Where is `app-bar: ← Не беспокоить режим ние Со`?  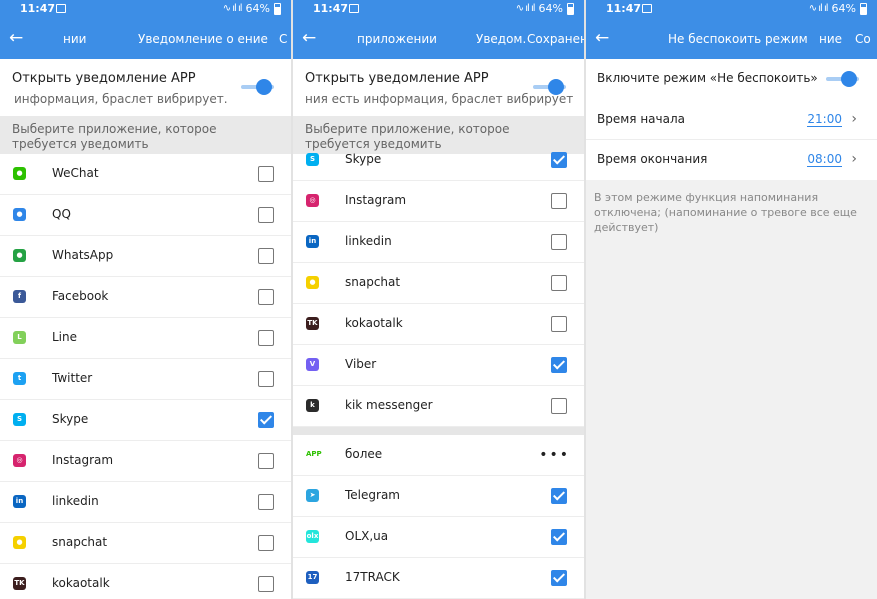
app-bar: ← Не беспокоить режим ние Со is located at coordinates (731, 39).